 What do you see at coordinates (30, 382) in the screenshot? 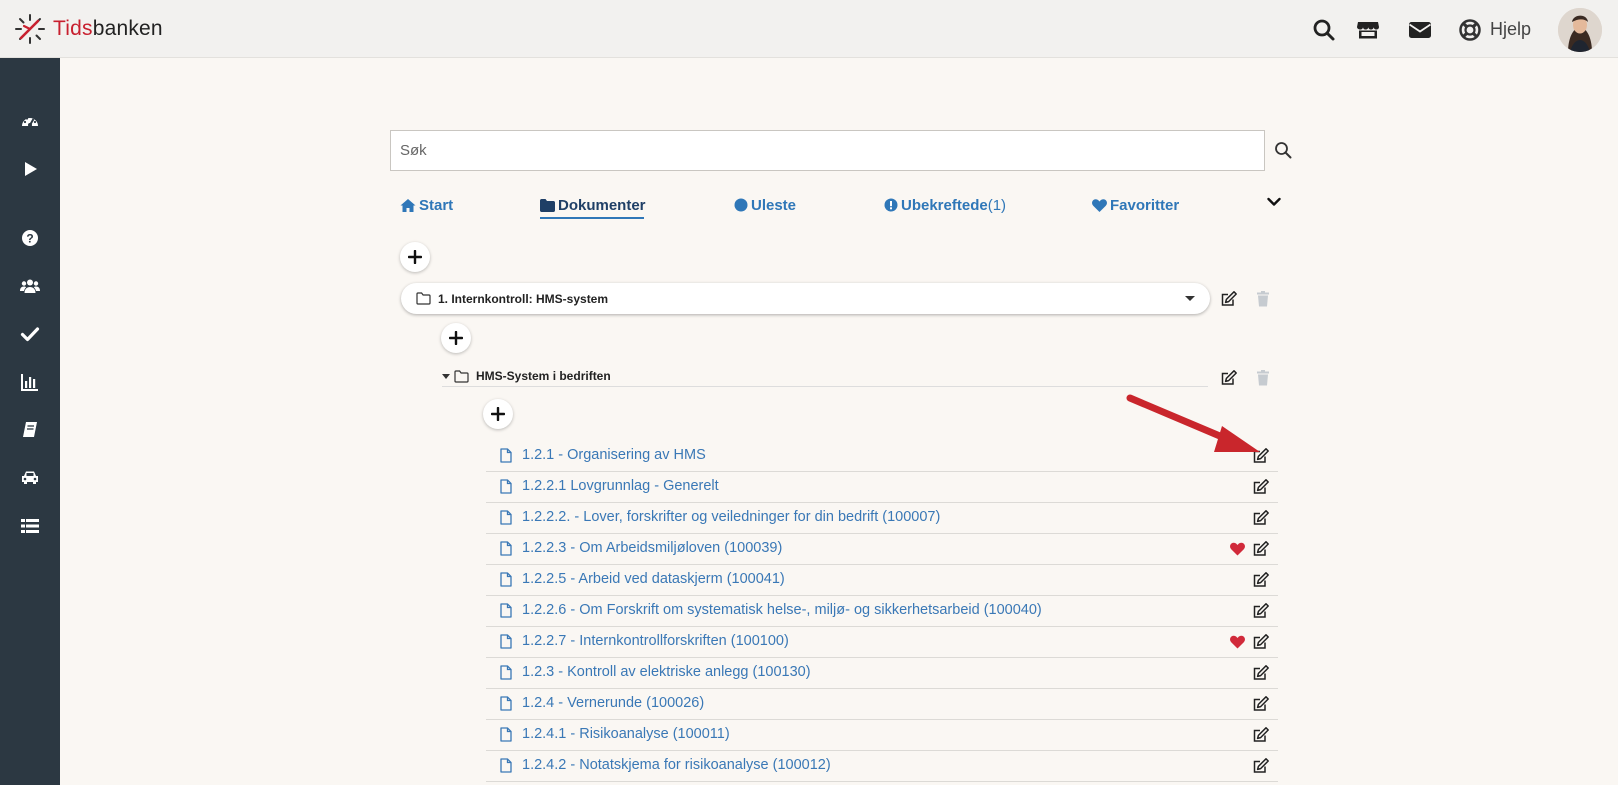
I see `bar-chart-icon` at bounding box center [30, 382].